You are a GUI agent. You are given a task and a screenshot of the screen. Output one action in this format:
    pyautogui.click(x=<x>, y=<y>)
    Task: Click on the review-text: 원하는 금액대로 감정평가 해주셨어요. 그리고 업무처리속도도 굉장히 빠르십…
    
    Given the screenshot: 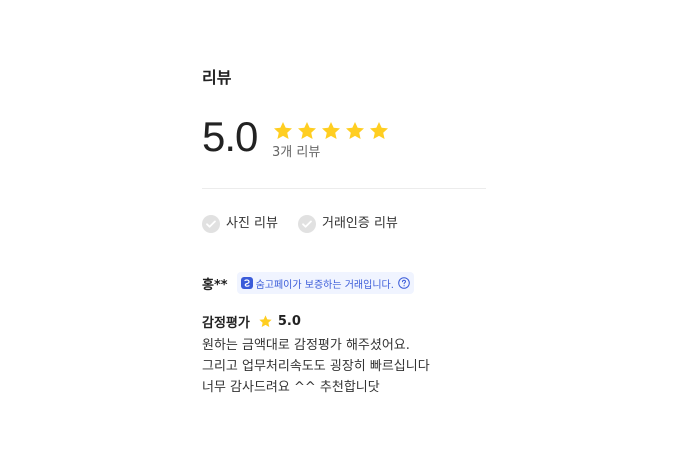 What is the action you would take?
    pyautogui.click(x=316, y=366)
    